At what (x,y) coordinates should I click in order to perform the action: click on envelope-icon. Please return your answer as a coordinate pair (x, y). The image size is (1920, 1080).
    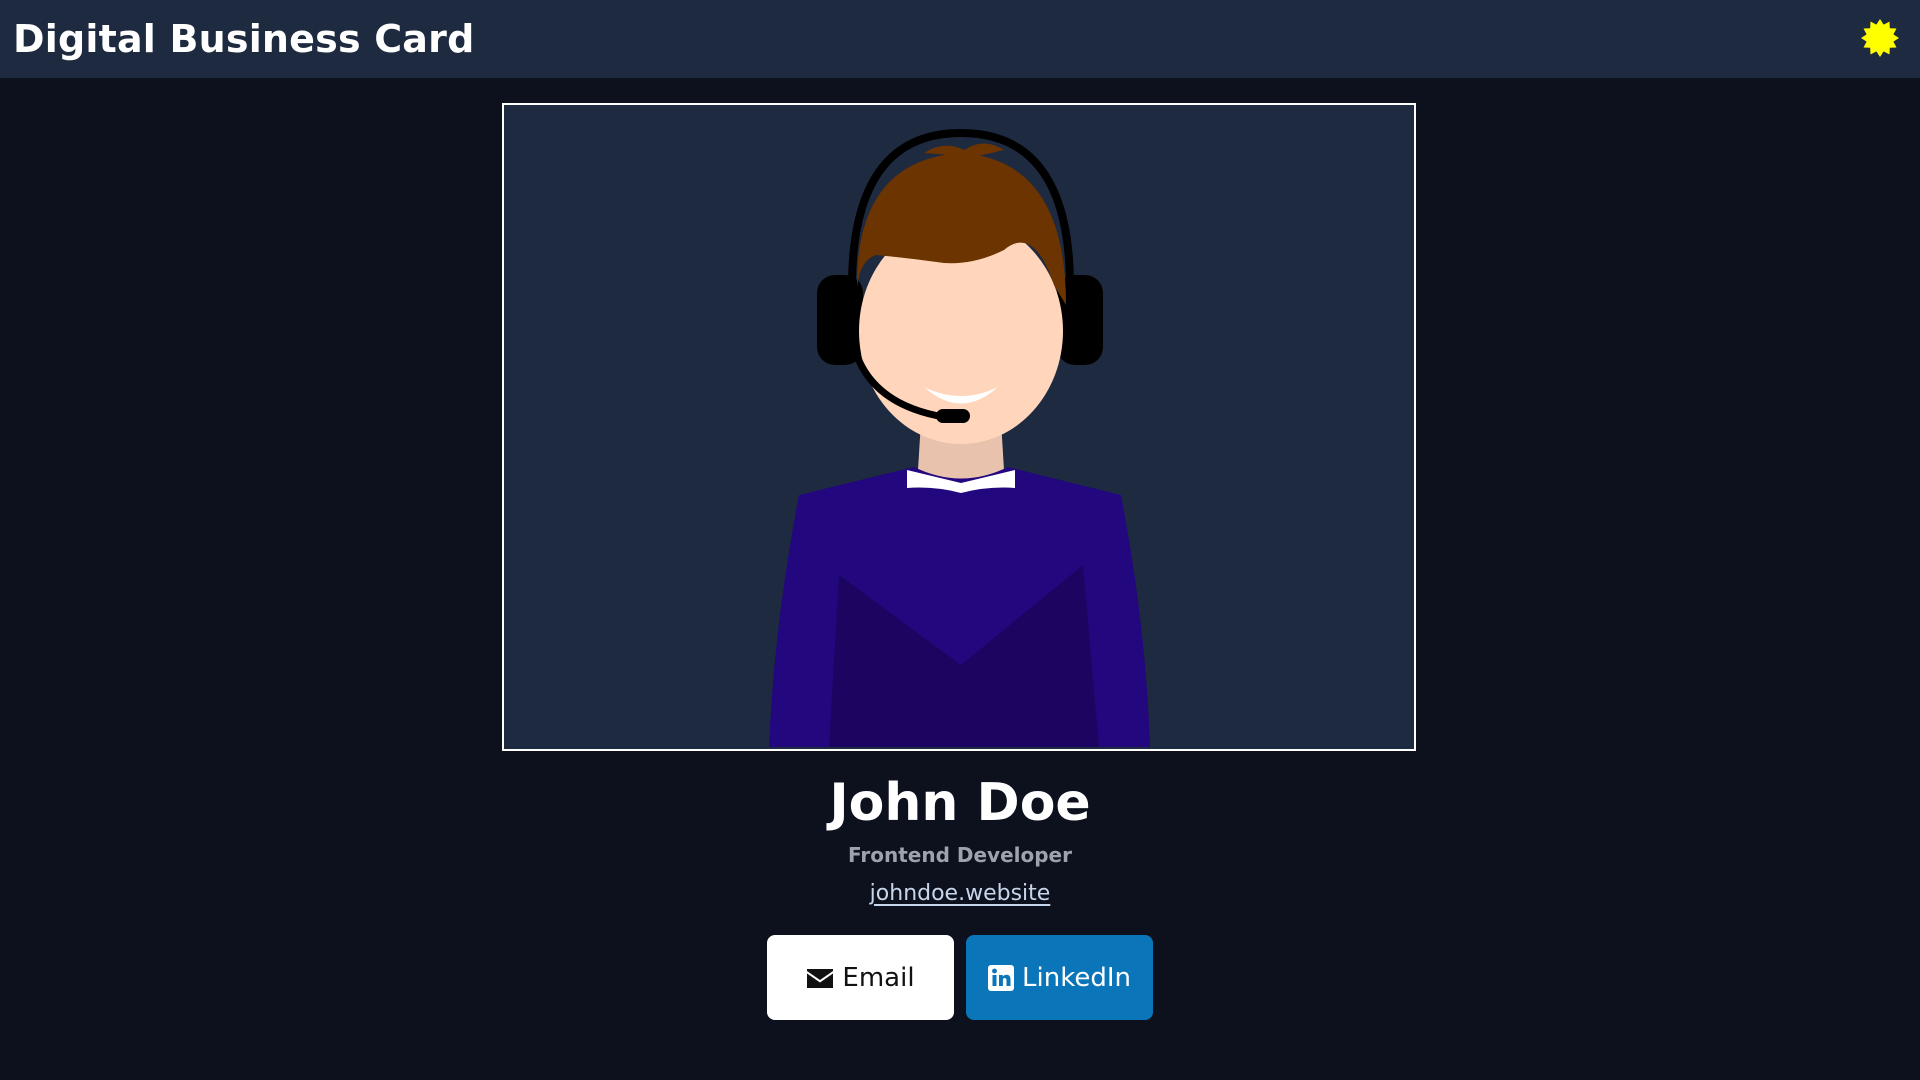
    Looking at the image, I should click on (820, 978).